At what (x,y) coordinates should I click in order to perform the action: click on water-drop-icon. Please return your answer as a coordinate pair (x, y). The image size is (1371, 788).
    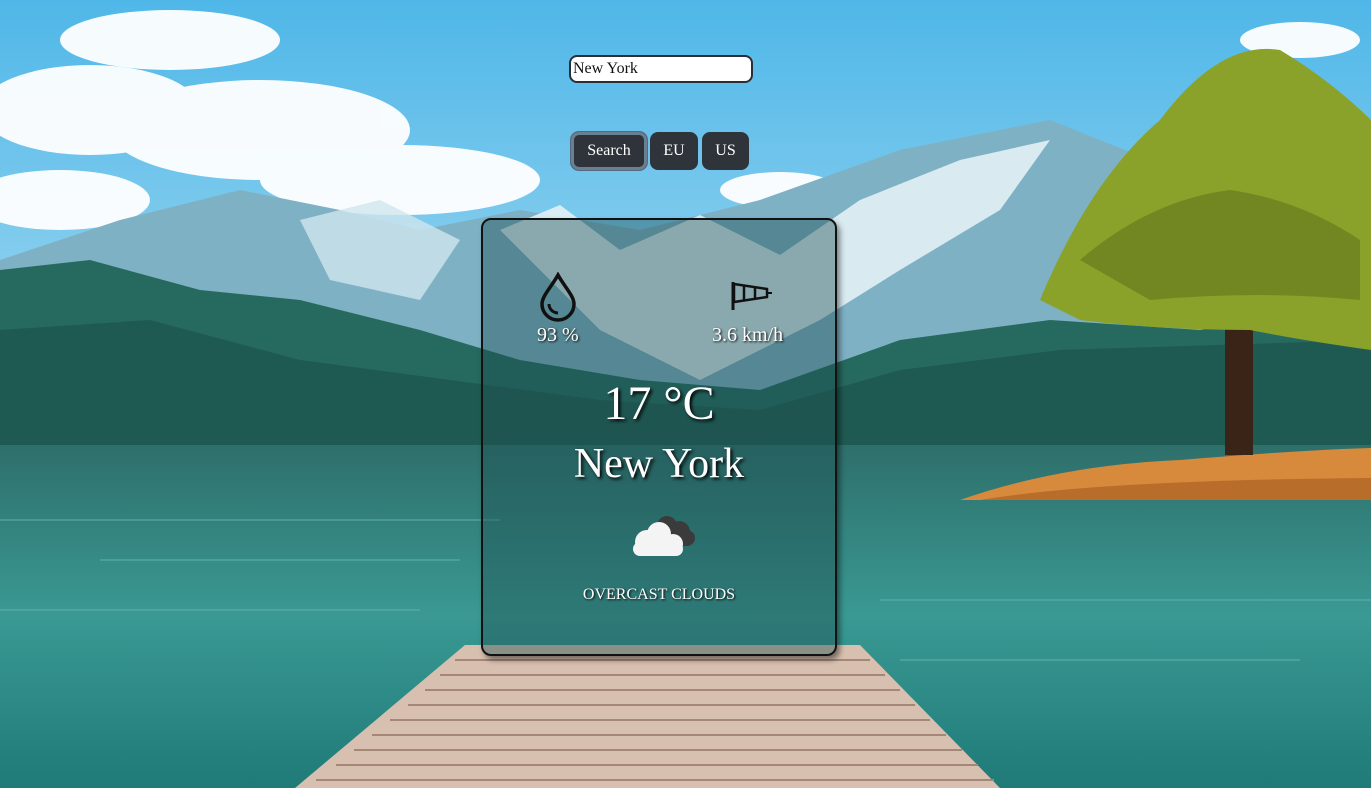
    Looking at the image, I should click on (558, 297).